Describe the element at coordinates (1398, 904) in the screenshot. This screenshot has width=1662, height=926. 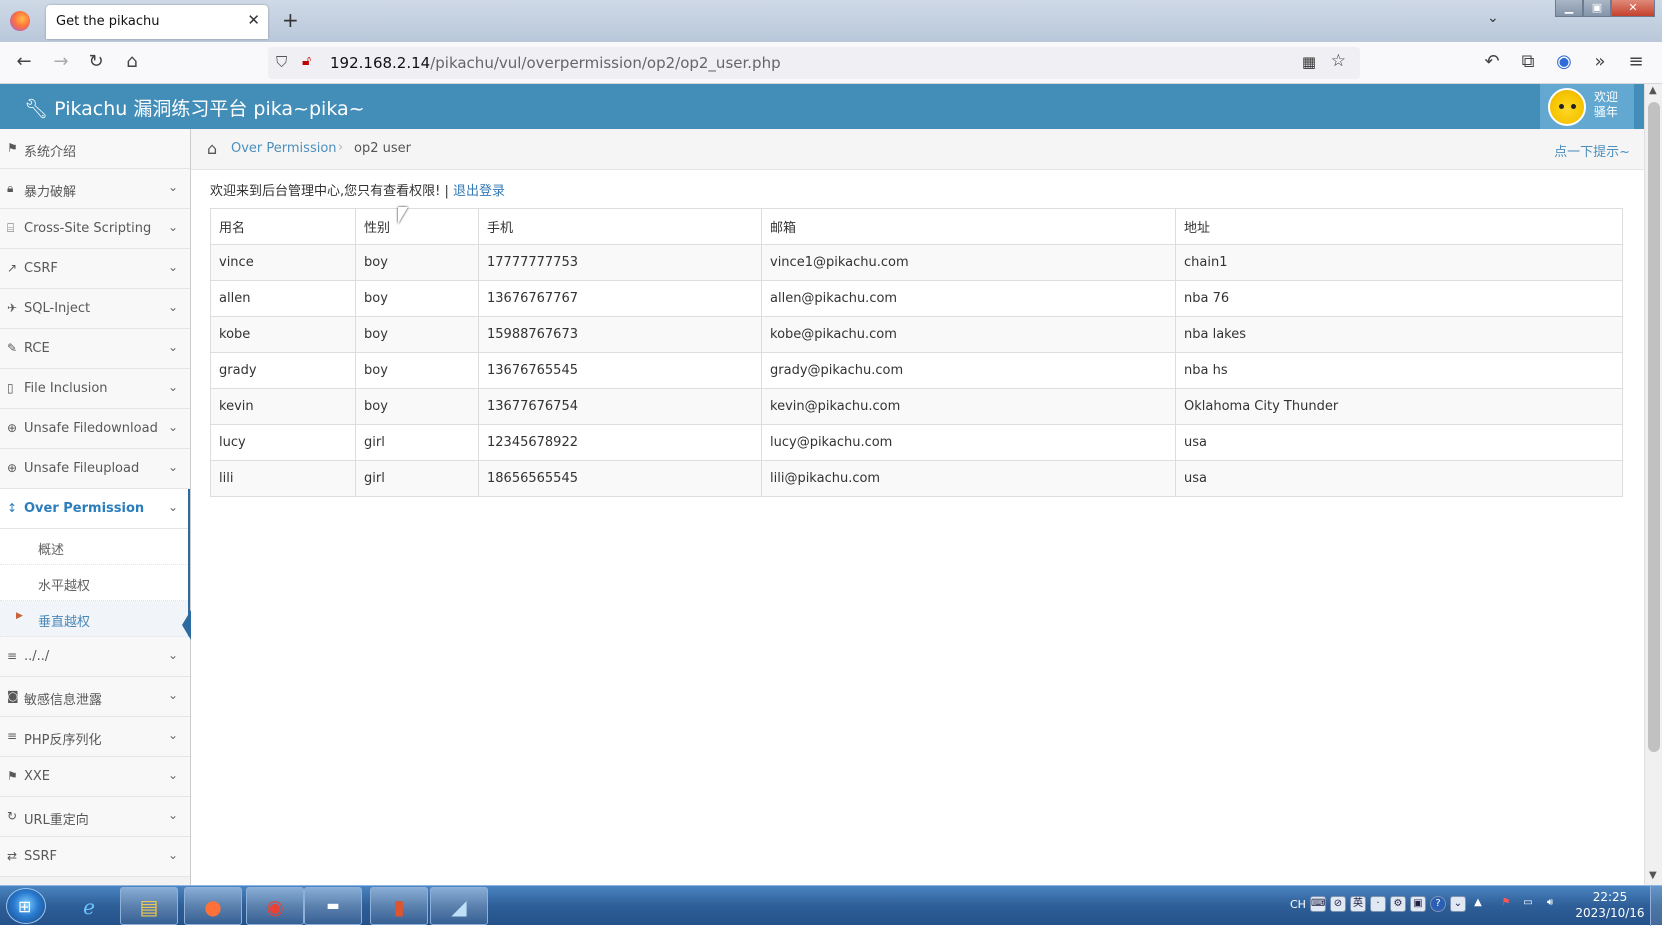
I see `settings-icon: ⚙` at that location.